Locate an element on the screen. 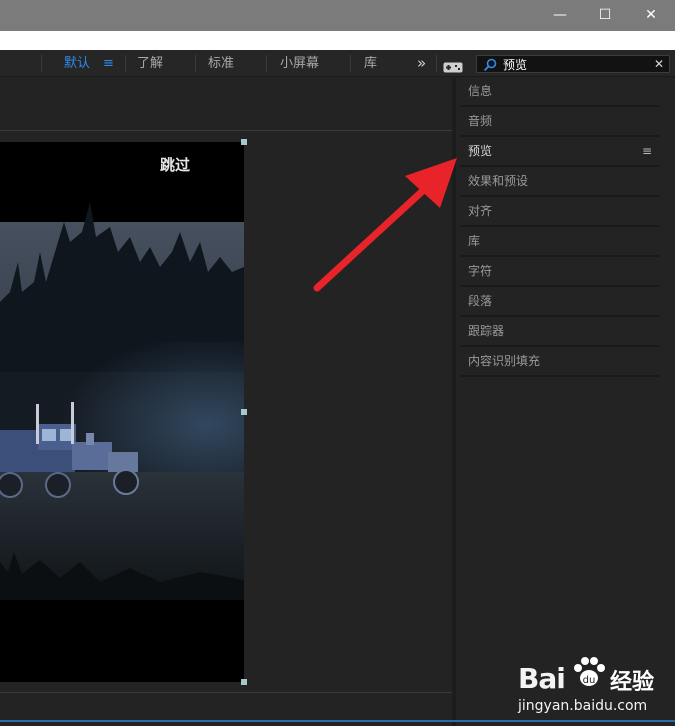 Image resolution: width=675 pixels, height=726 pixels. svg-text: du is located at coordinates (589, 680).